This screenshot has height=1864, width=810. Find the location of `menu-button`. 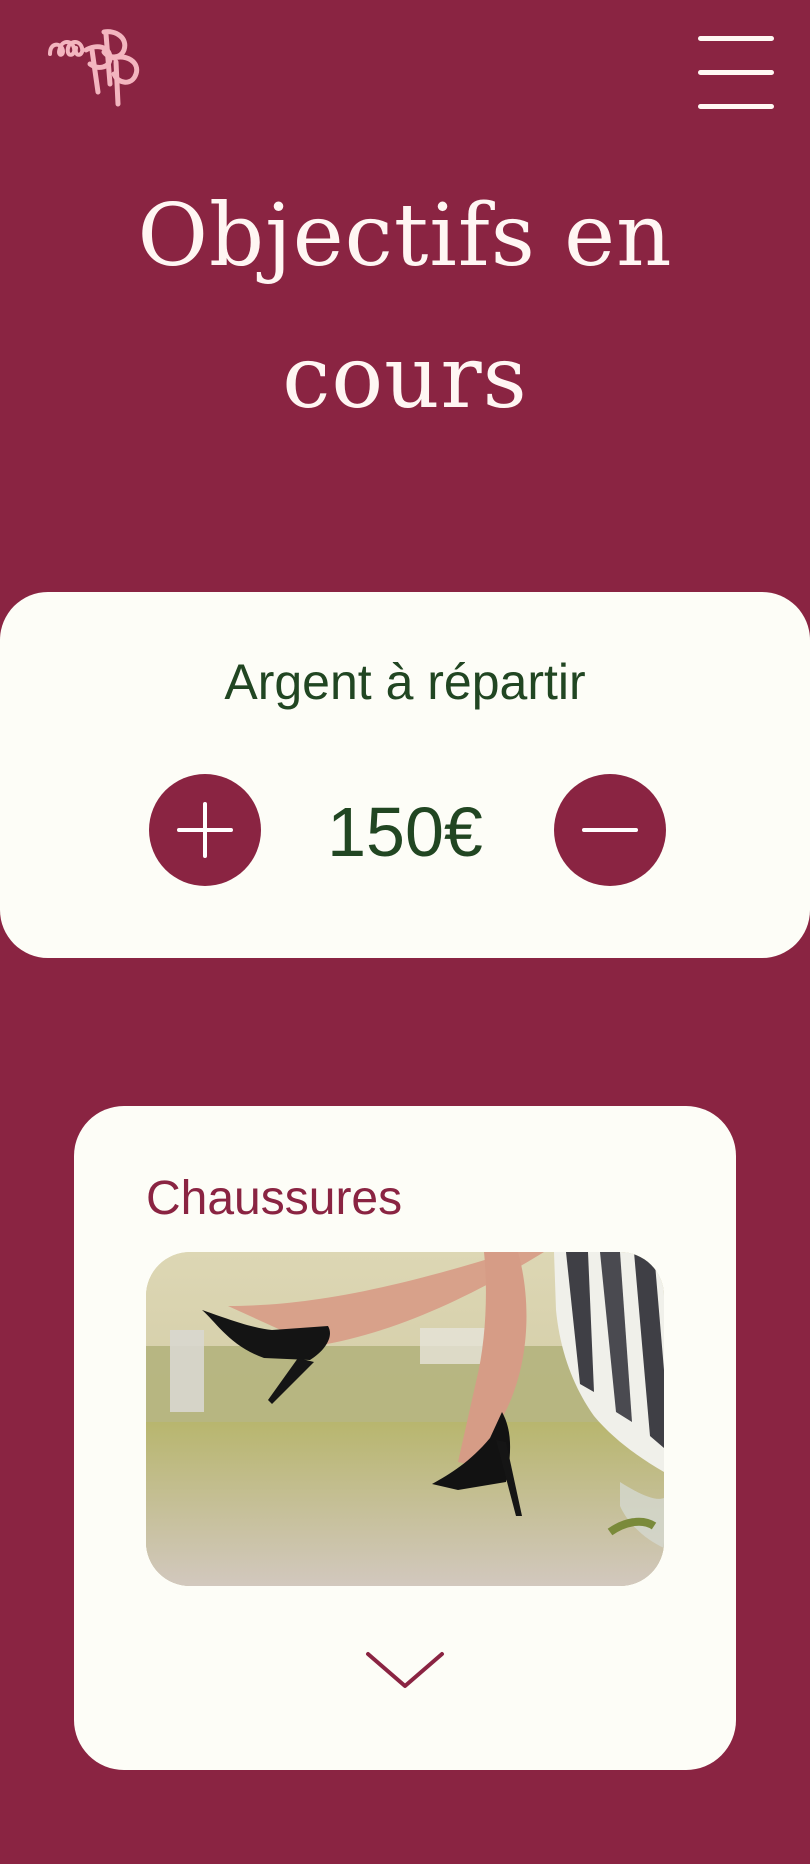

menu-button is located at coordinates (737, 73).